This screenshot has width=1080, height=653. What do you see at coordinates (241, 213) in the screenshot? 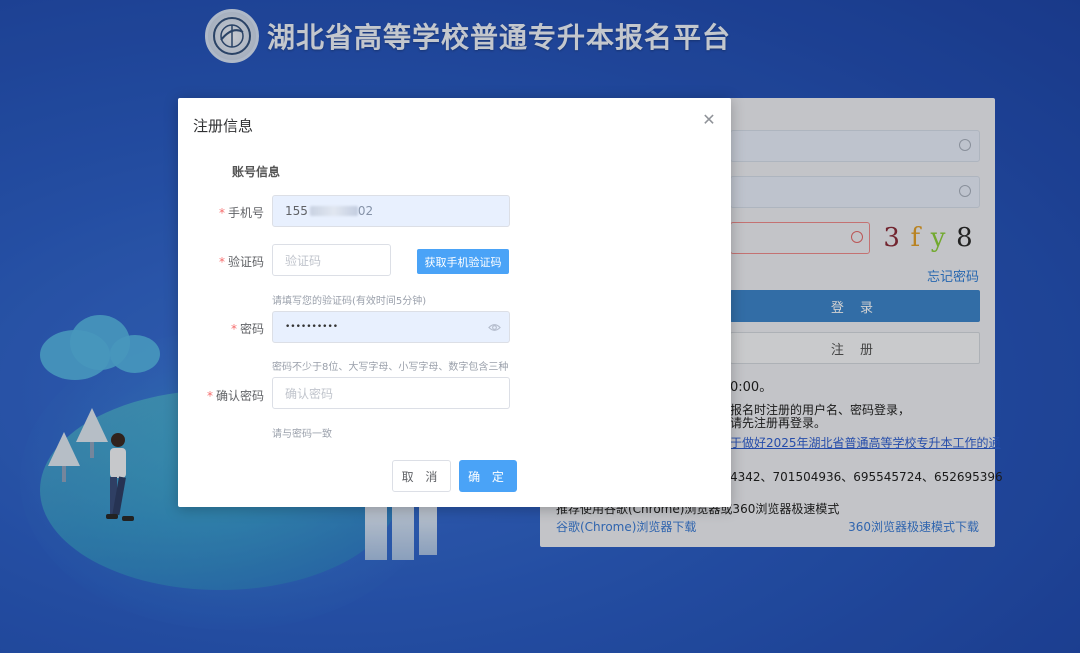
I see `phone-label: * 手机号` at bounding box center [241, 213].